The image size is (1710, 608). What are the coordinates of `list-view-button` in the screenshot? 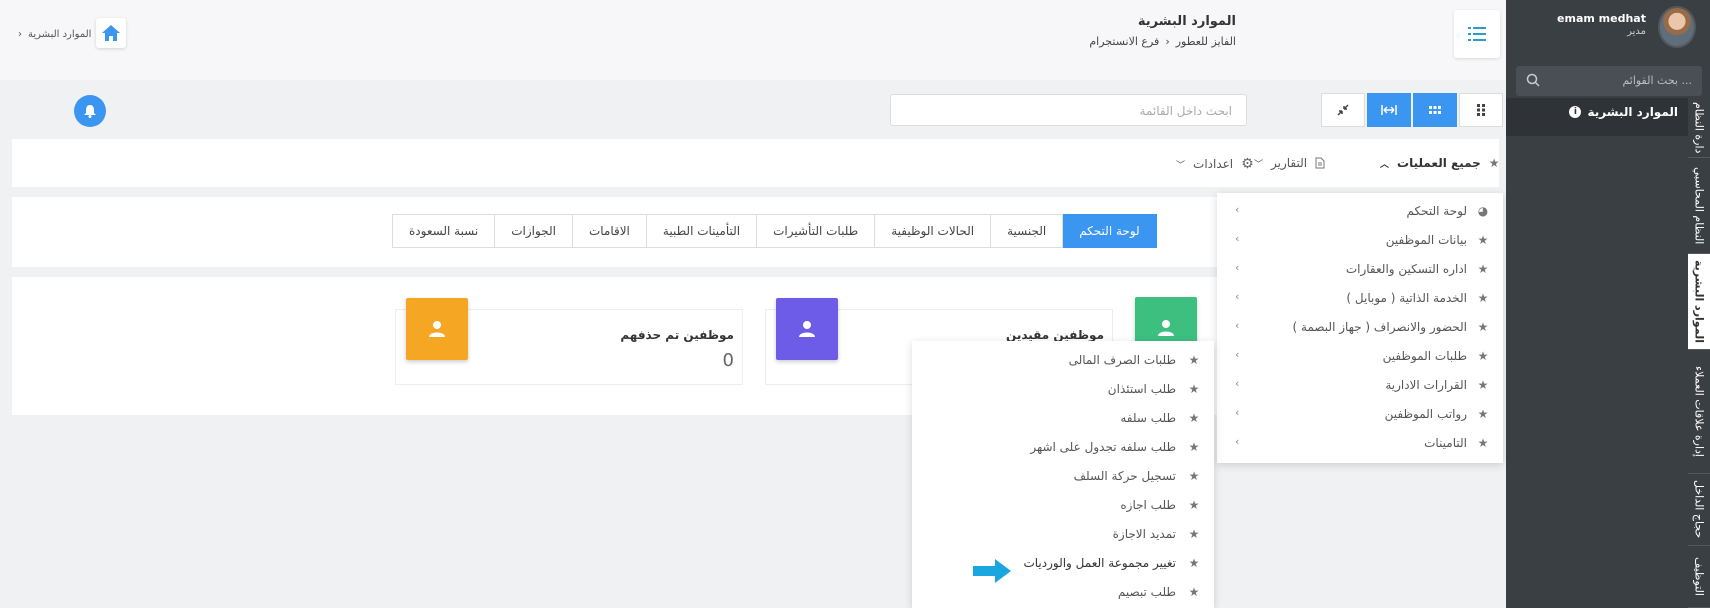 It's located at (1481, 110).